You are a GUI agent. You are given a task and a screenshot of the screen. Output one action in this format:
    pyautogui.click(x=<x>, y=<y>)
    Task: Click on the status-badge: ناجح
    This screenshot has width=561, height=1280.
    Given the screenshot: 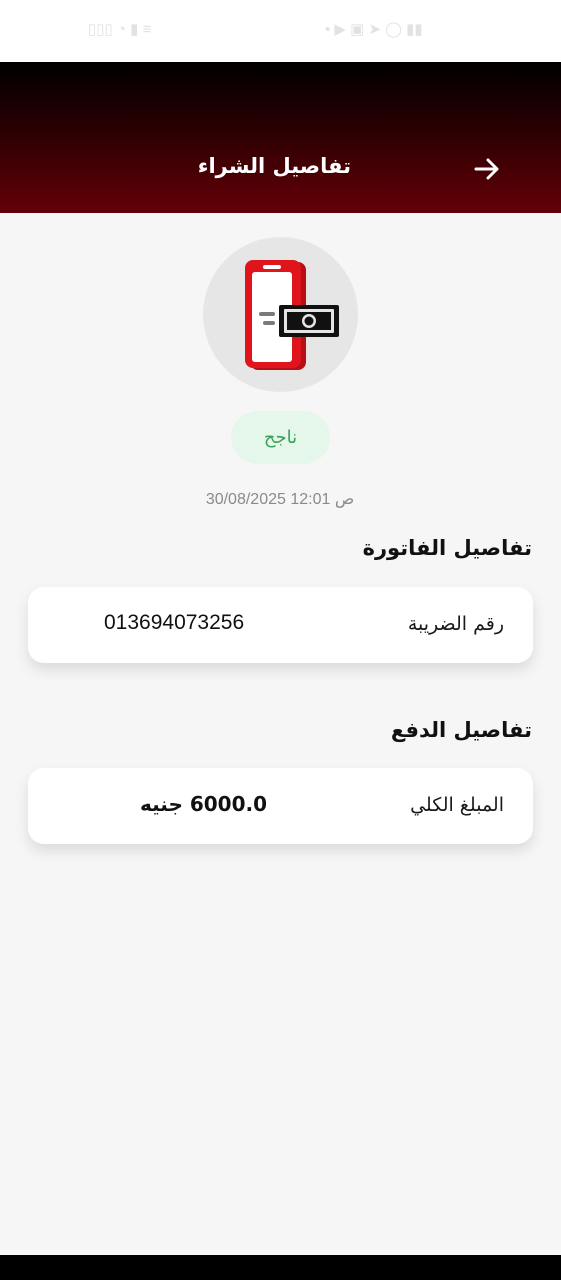 What is the action you would take?
    pyautogui.click(x=280, y=437)
    